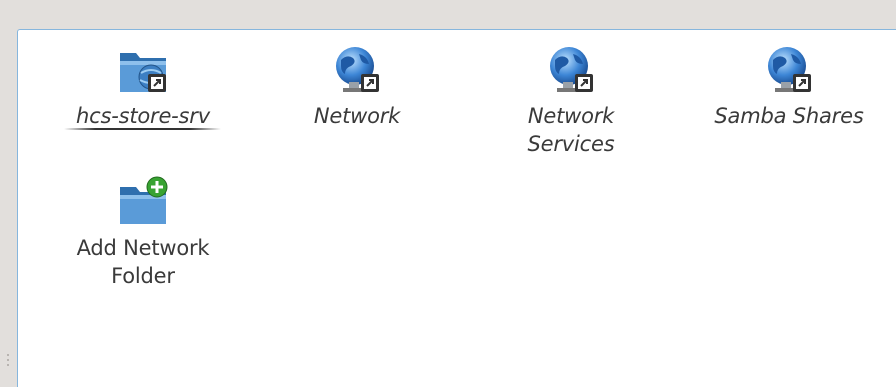 The height and width of the screenshot is (387, 896). I want to click on network-item-samba-shares: Samba Shares, so click(789, 89).